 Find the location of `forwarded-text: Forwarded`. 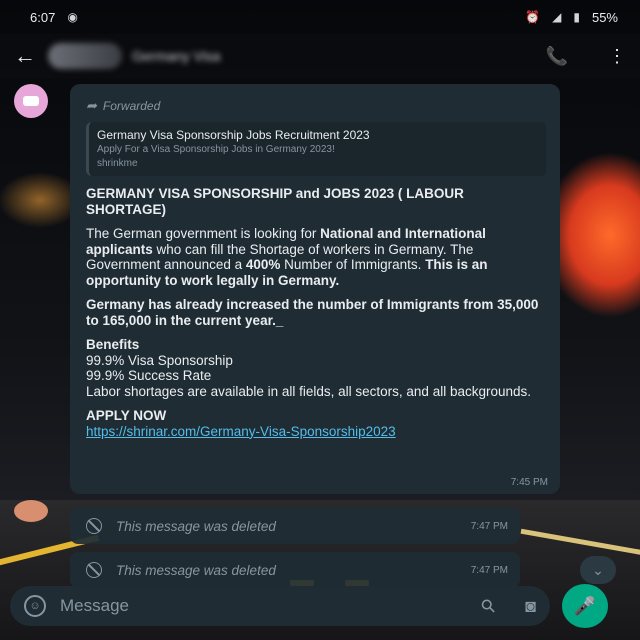

forwarded-text: Forwarded is located at coordinates (131, 106).